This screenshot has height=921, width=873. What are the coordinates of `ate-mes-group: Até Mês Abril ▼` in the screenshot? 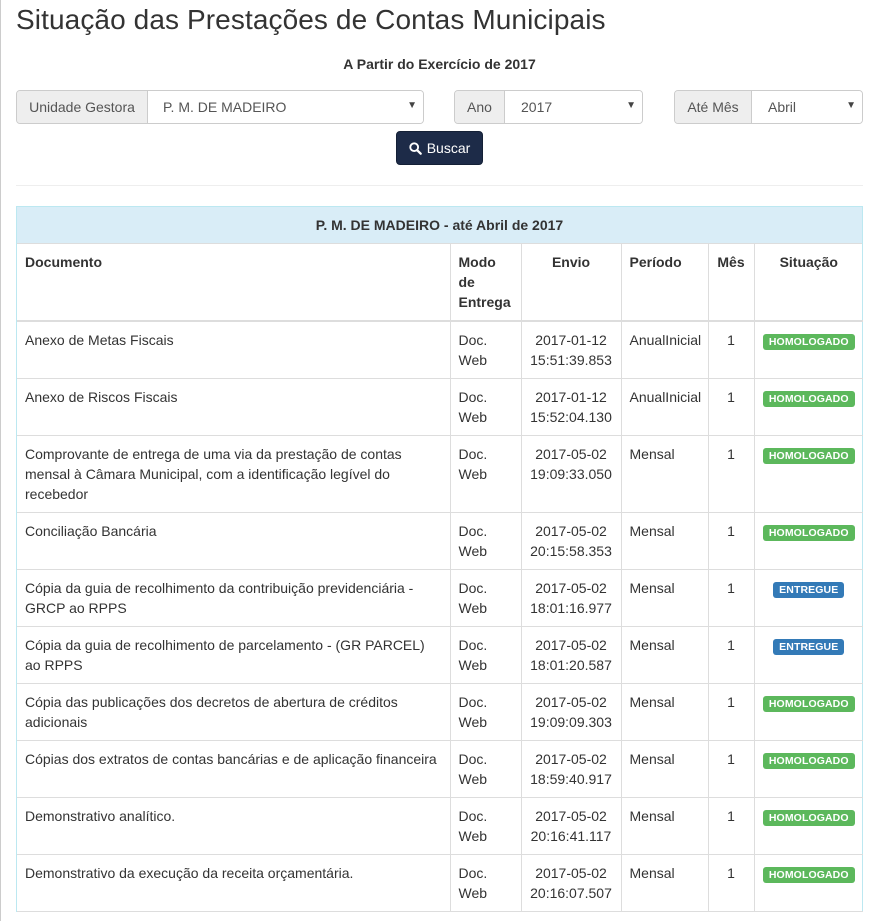 It's located at (768, 107).